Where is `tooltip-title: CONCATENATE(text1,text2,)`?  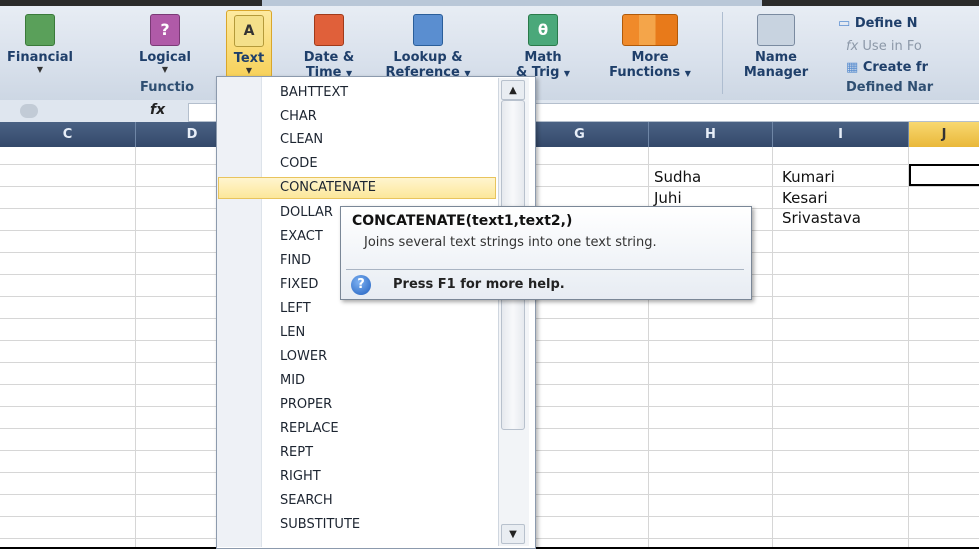
tooltip-title: CONCATENATE(text1,text2,) is located at coordinates (462, 221).